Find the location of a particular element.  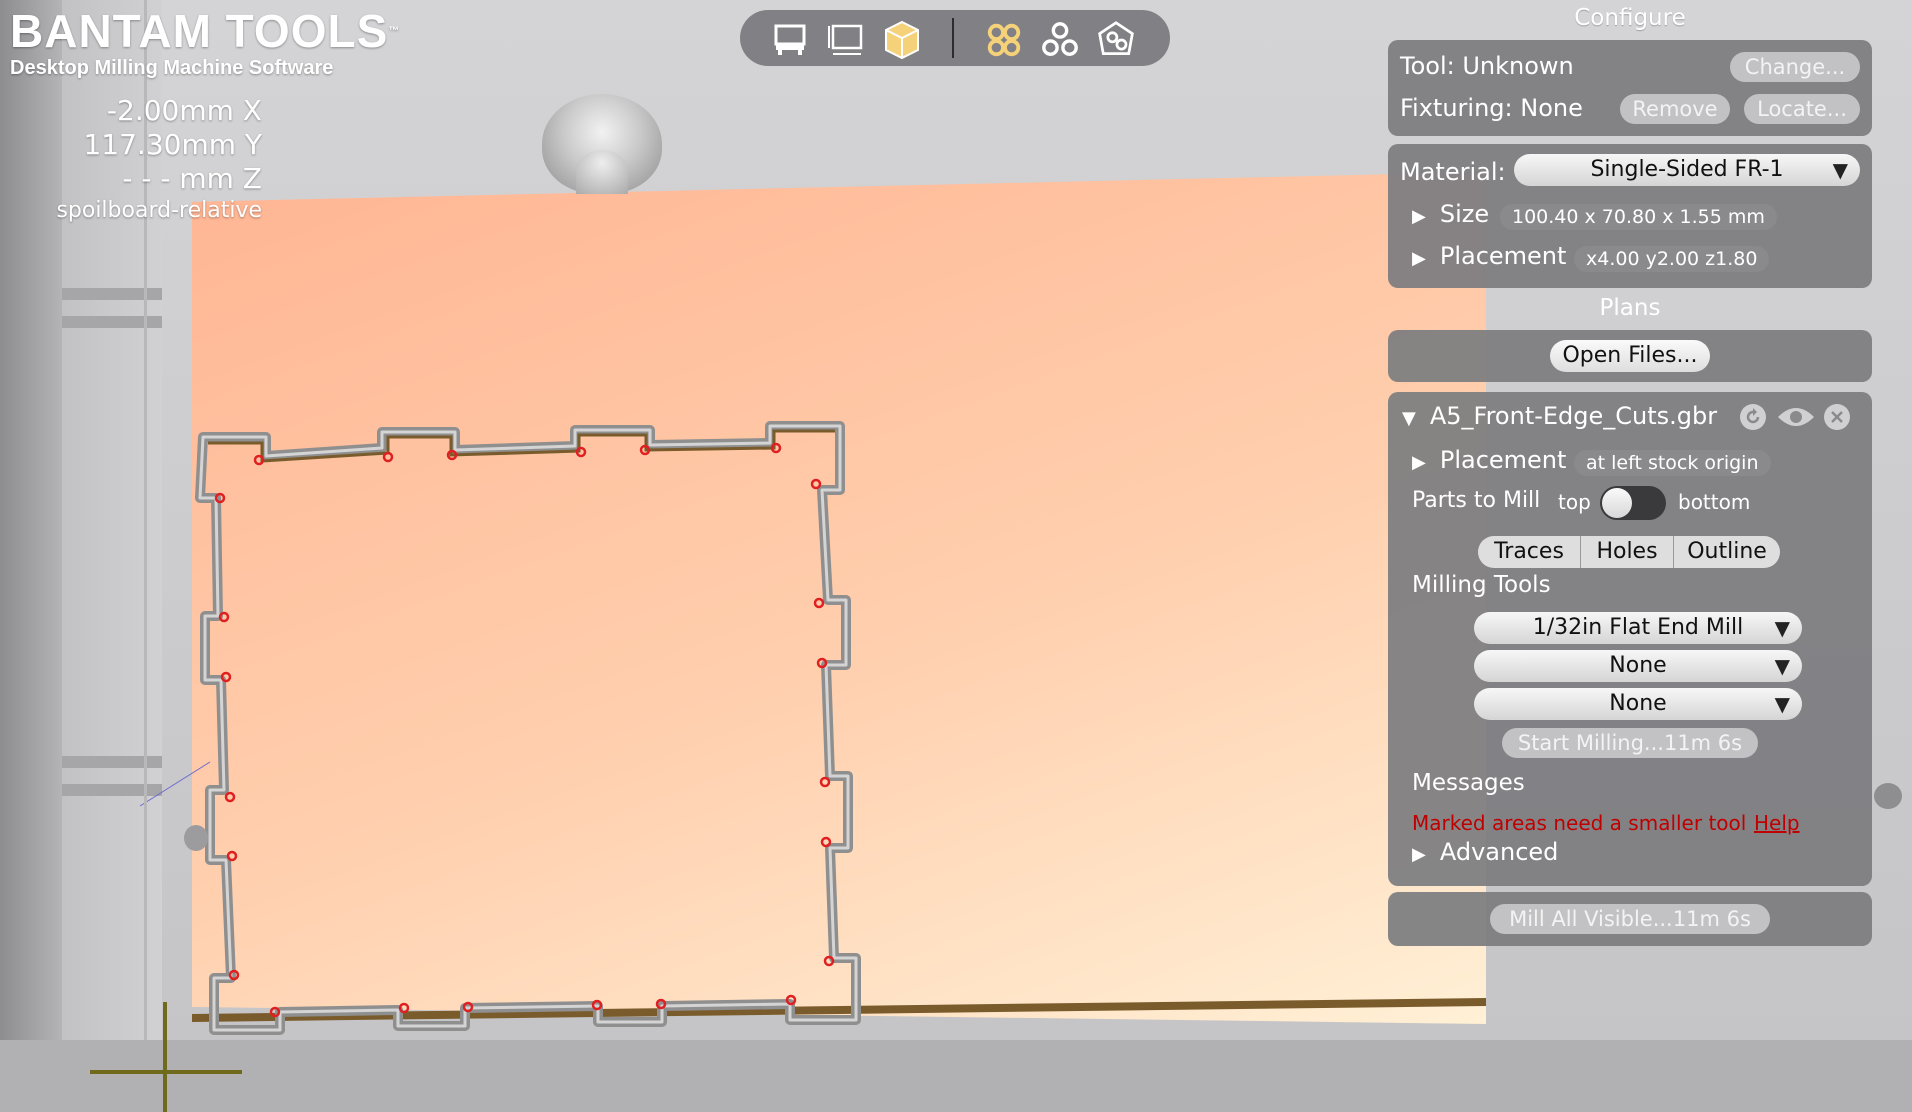

tab-holes: Holes is located at coordinates (1627, 552).